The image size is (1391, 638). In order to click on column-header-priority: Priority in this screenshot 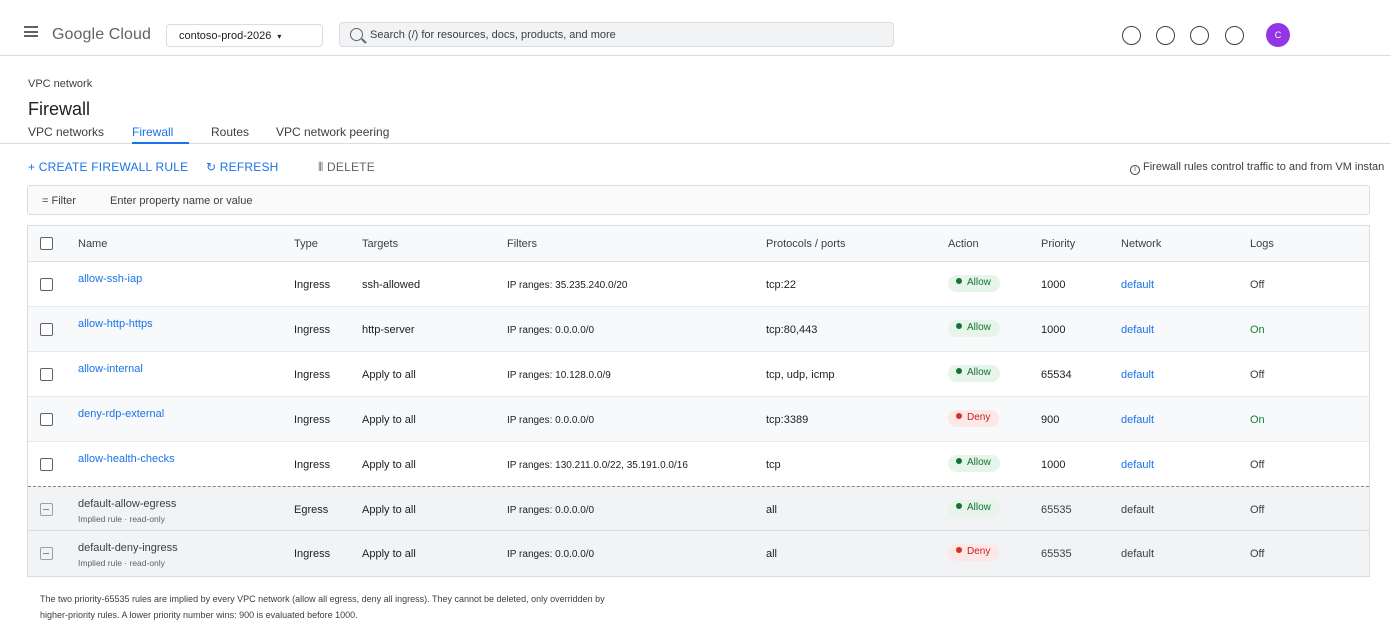, I will do `click(1058, 244)`.